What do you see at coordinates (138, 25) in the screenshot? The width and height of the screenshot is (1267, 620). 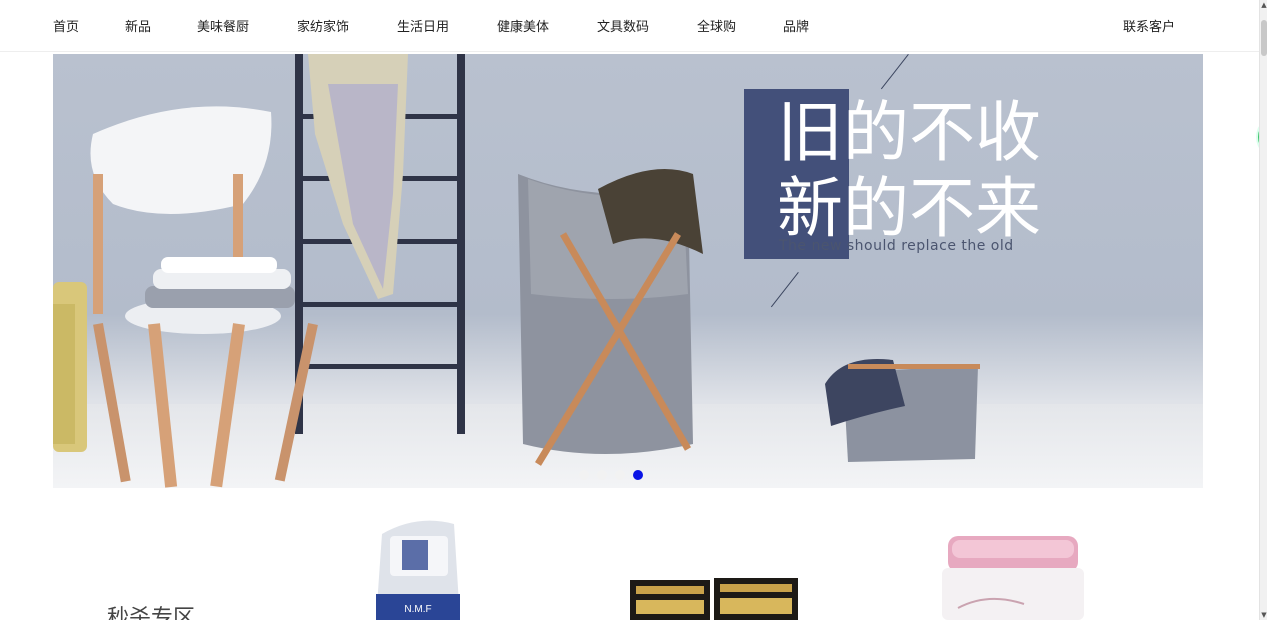 I see `nav-item-new: 新品` at bounding box center [138, 25].